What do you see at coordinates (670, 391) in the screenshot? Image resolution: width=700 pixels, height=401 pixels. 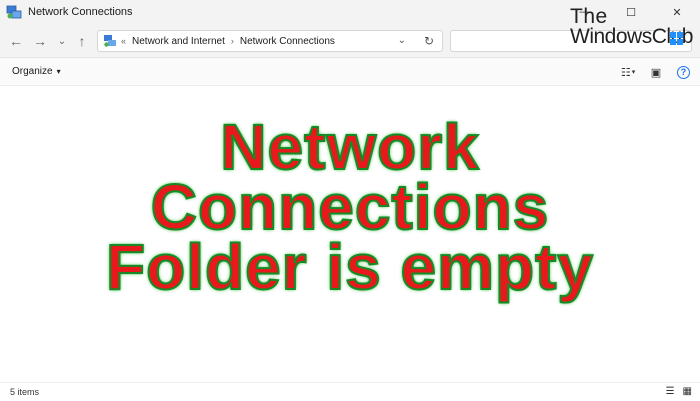 I see `details-view-icon: ☰` at bounding box center [670, 391].